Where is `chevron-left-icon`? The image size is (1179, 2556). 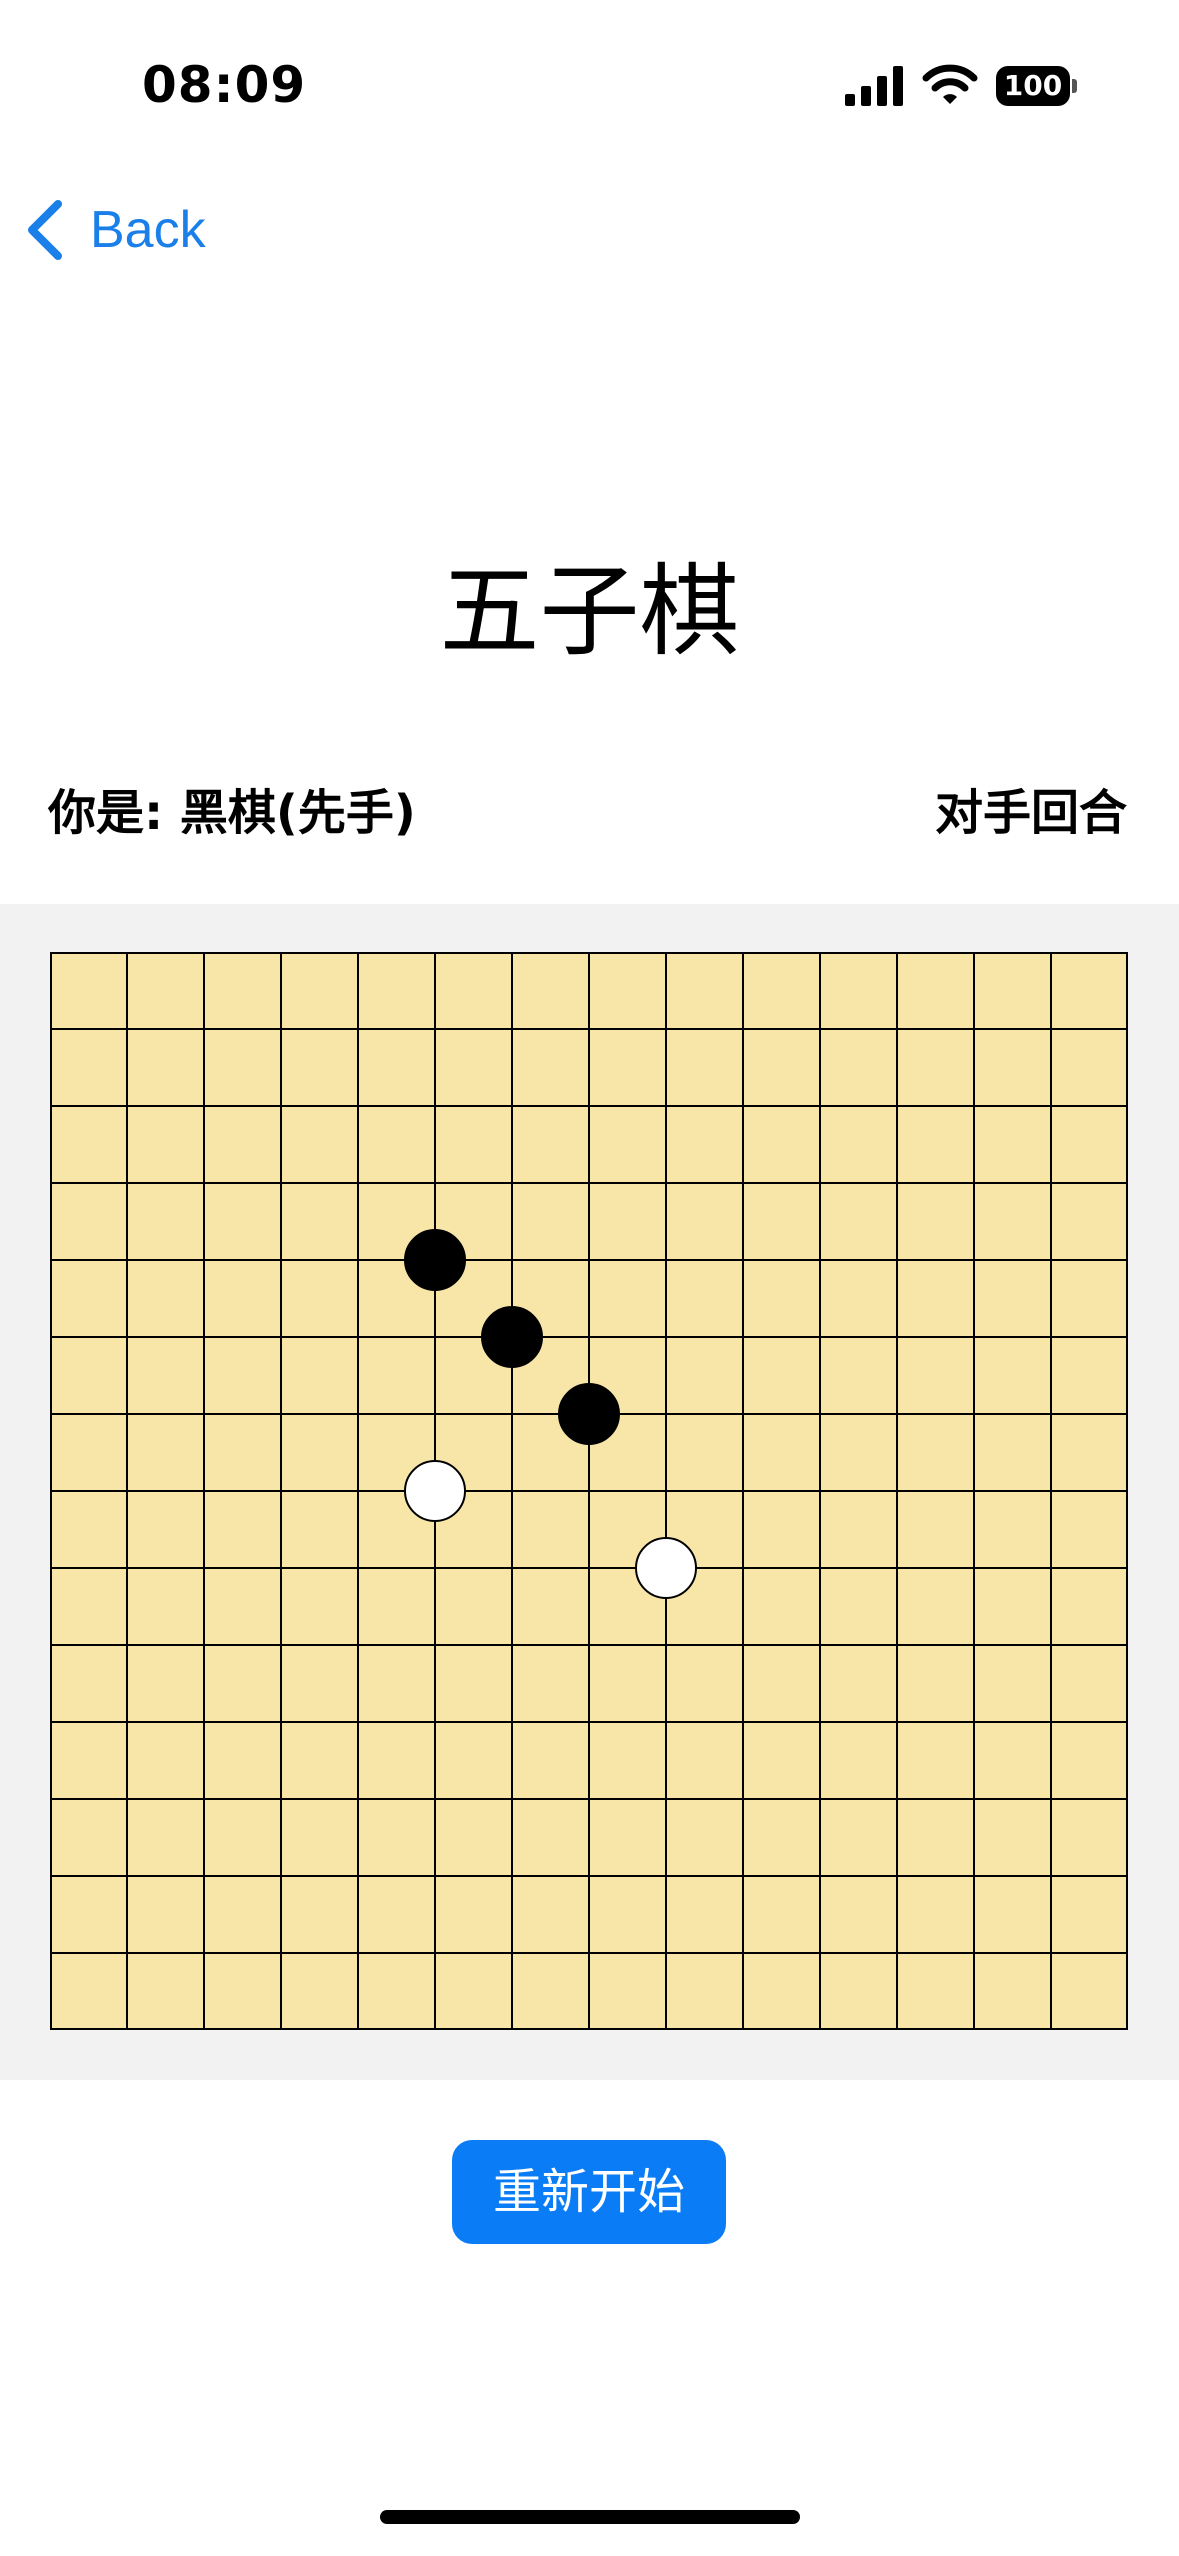 chevron-left-icon is located at coordinates (45, 230).